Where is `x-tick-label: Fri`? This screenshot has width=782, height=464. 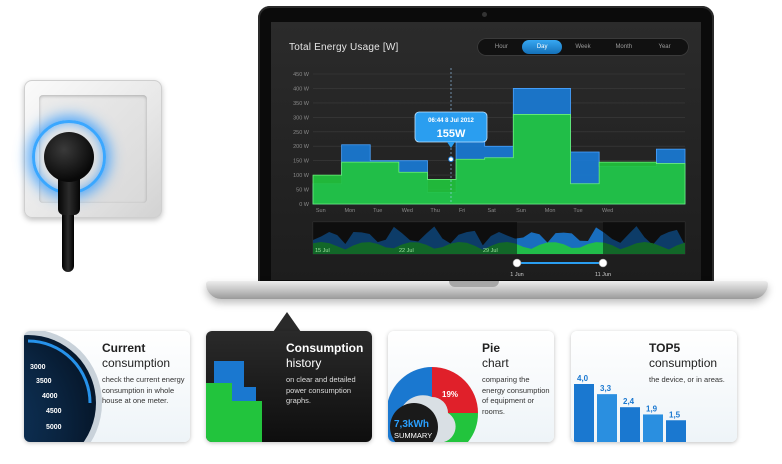 x-tick-label: Fri is located at coordinates (462, 211).